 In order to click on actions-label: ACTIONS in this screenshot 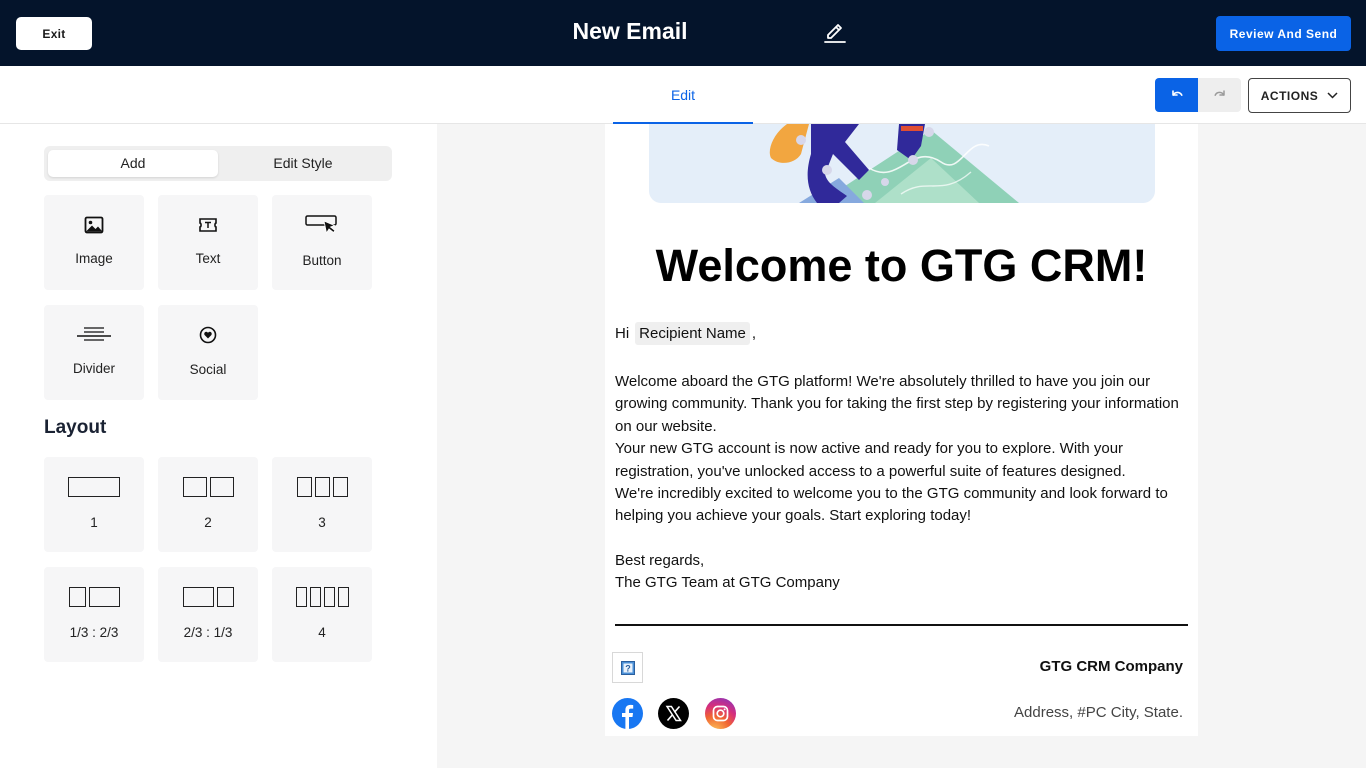, I will do `click(1289, 95)`.